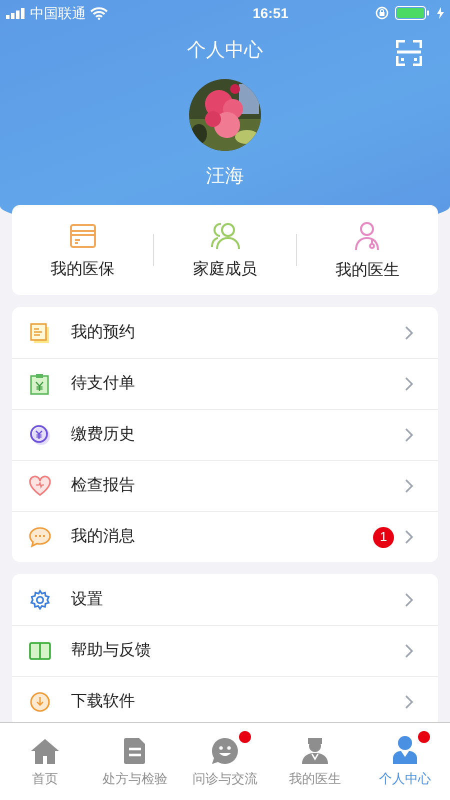 This screenshot has width=450, height=800. I want to click on clipboard-icon, so click(40, 384).